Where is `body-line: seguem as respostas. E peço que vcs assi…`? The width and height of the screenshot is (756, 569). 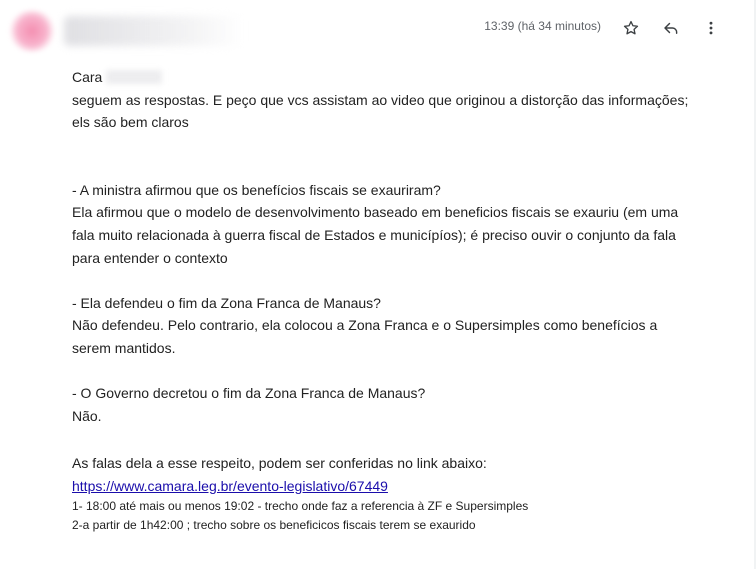 body-line: seguem as respostas. E peço que vcs assi… is located at coordinates (380, 99).